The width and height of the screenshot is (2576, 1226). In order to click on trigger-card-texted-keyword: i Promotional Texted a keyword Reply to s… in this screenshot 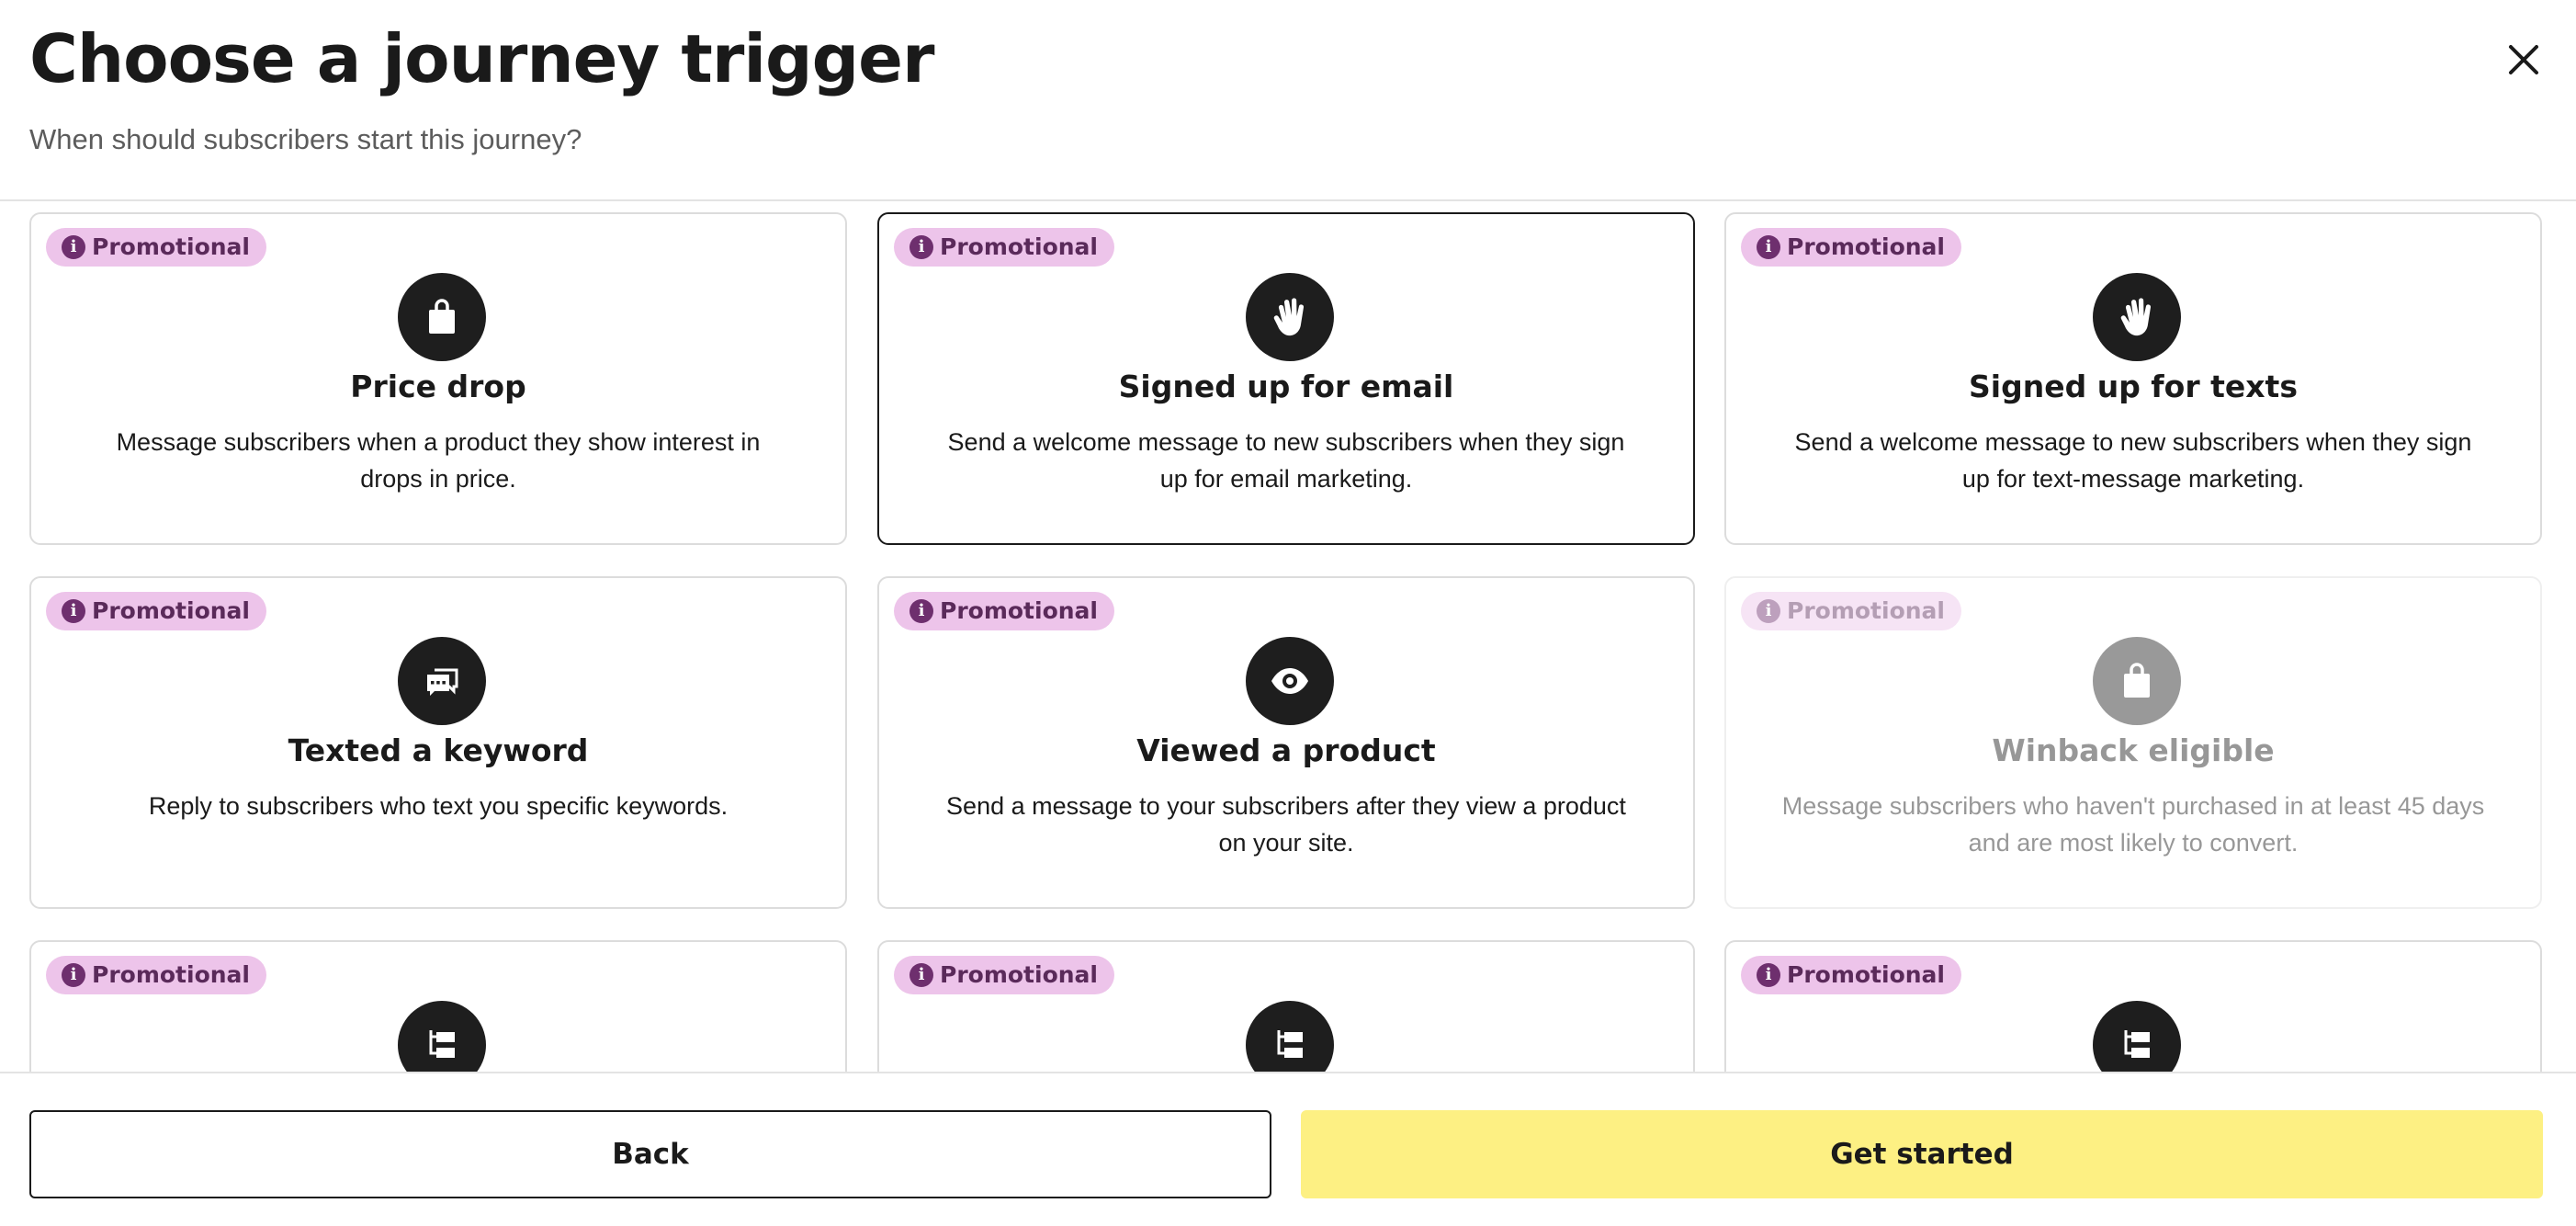, I will do `click(438, 742)`.